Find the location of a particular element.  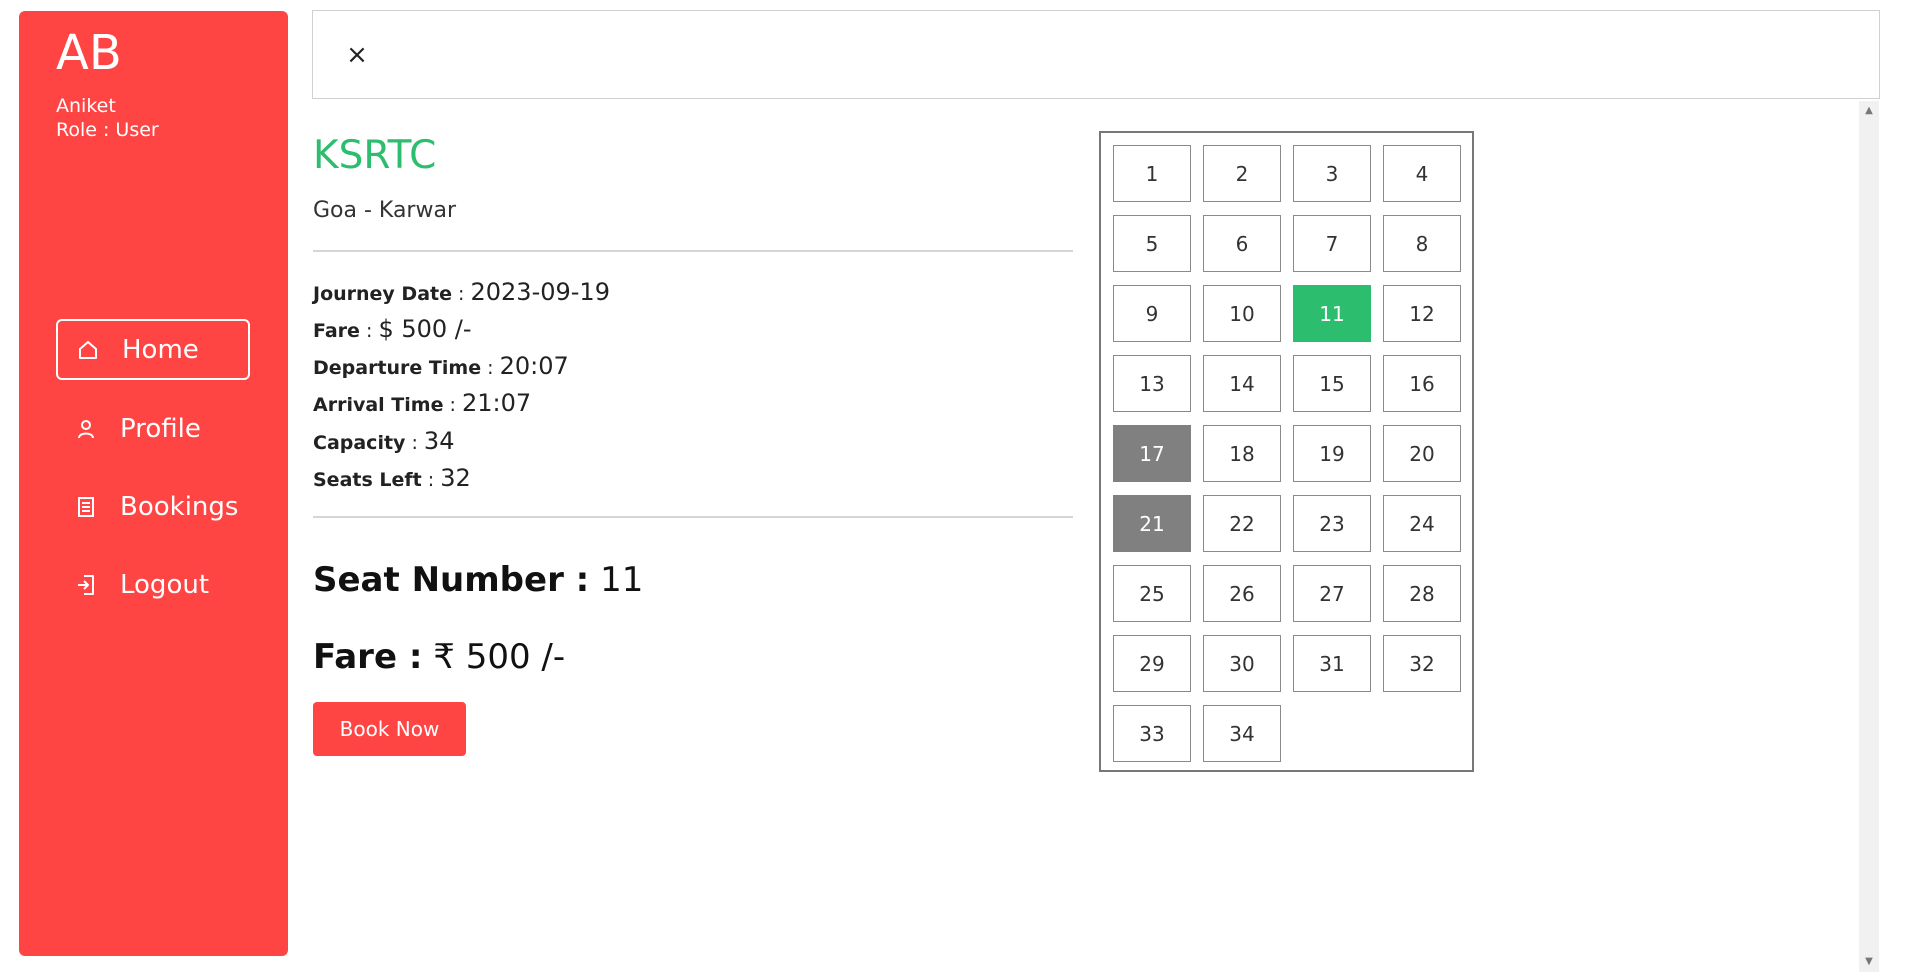

sidebar-item-bookings: Bookings is located at coordinates (153, 506).